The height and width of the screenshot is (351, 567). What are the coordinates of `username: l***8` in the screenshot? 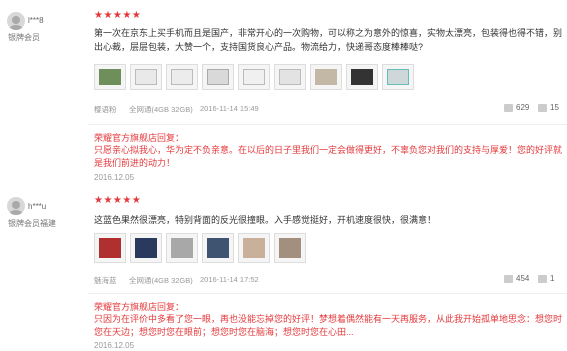 It's located at (36, 20).